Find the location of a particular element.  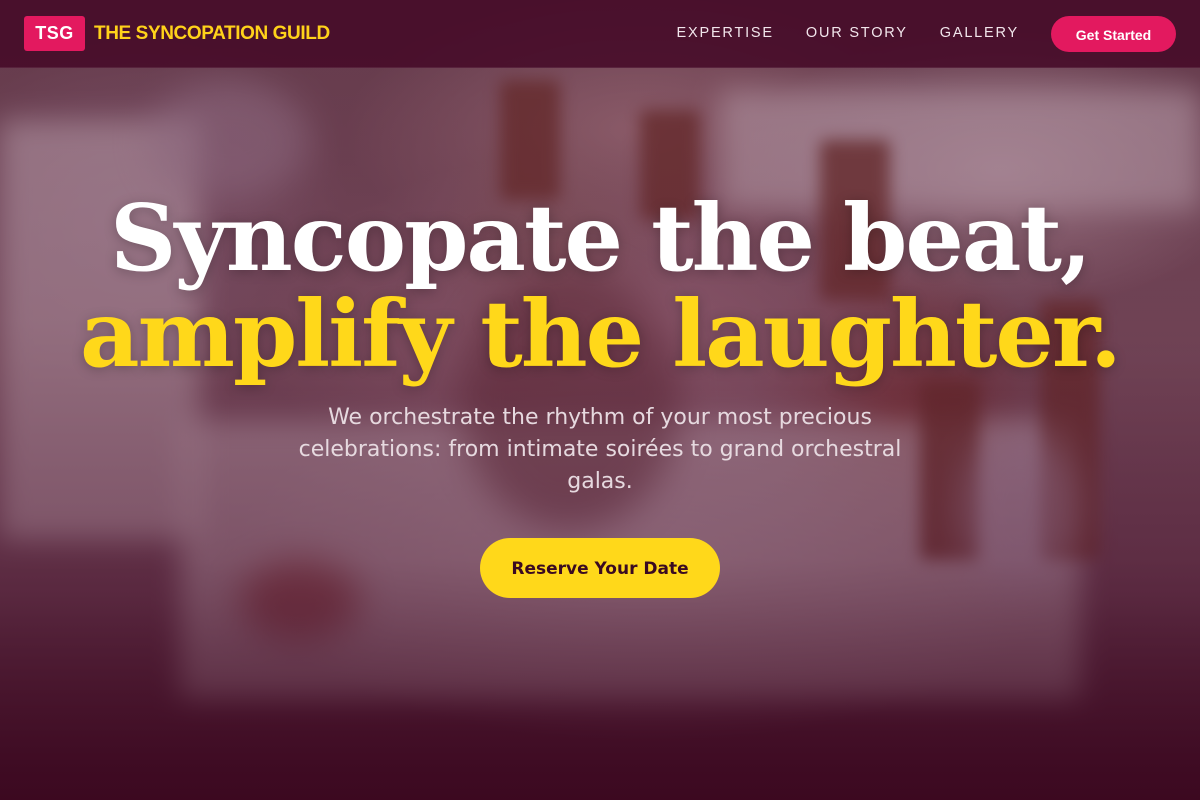

headline-line-1: Syncopate the beat, is located at coordinates (600, 238).